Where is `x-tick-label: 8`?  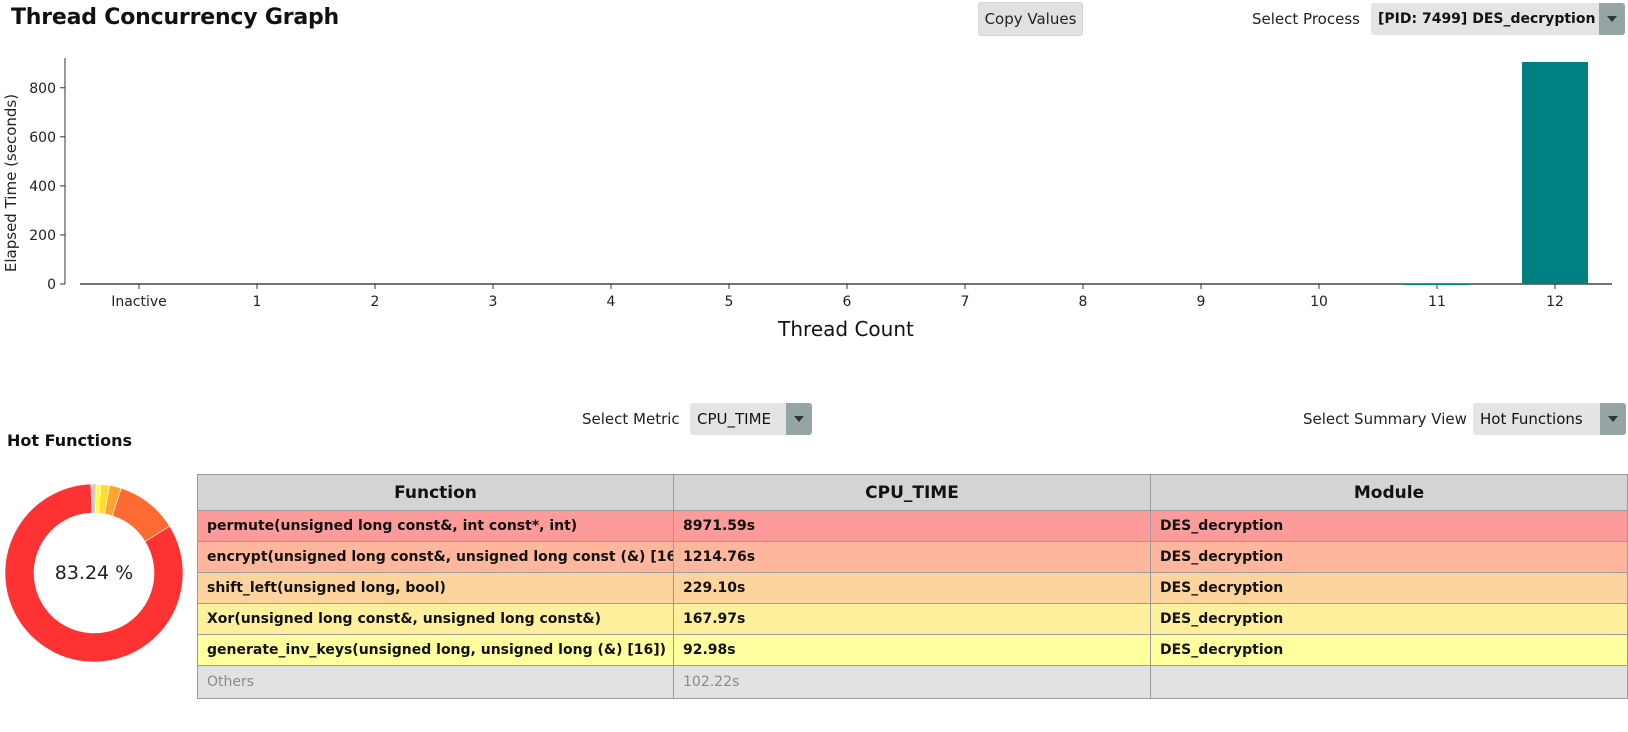 x-tick-label: 8 is located at coordinates (1083, 302).